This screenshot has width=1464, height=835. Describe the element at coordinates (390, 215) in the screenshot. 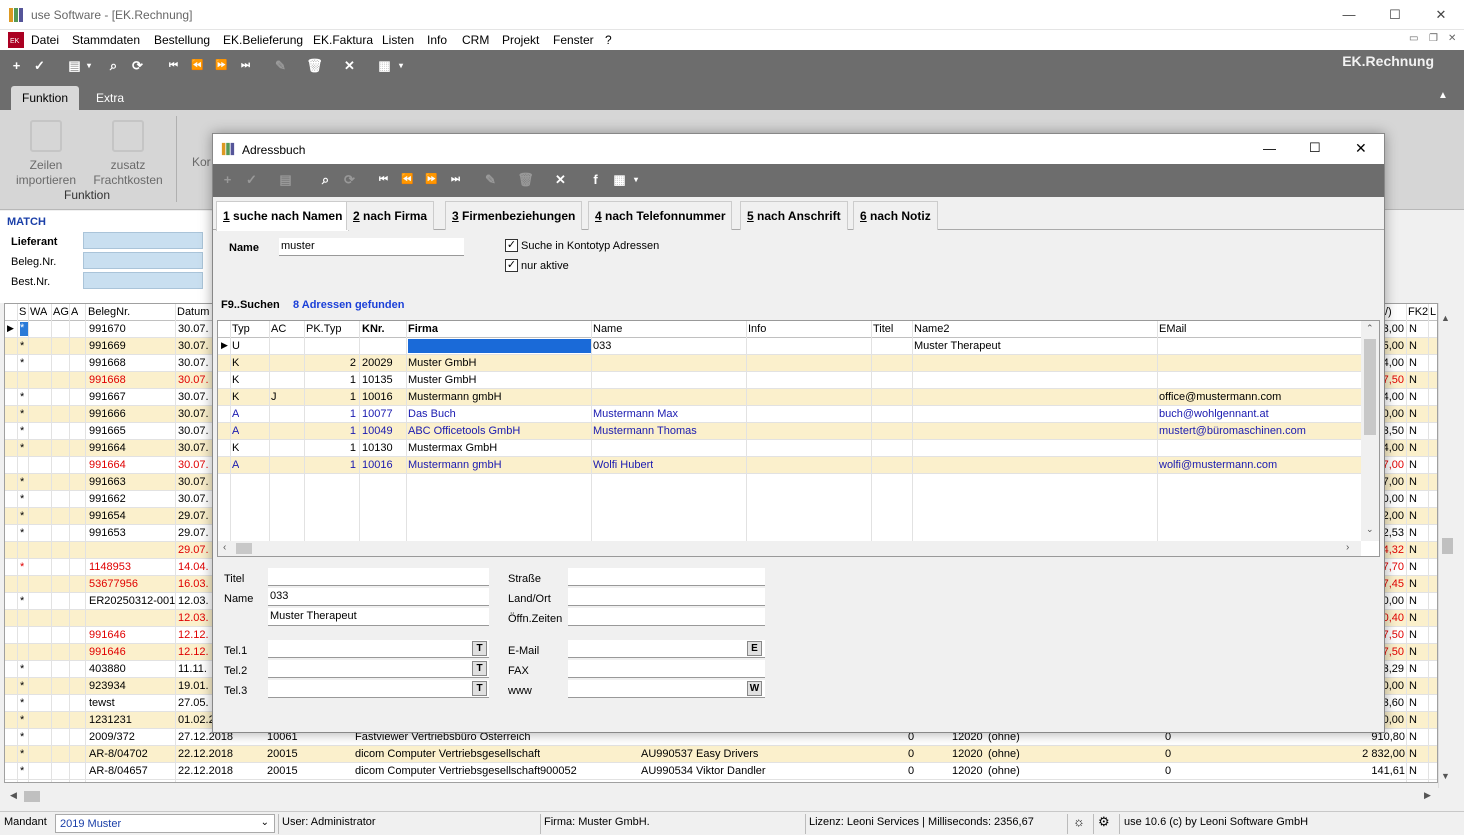

I see `tab-nach-firma: 2 nach Firma` at that location.